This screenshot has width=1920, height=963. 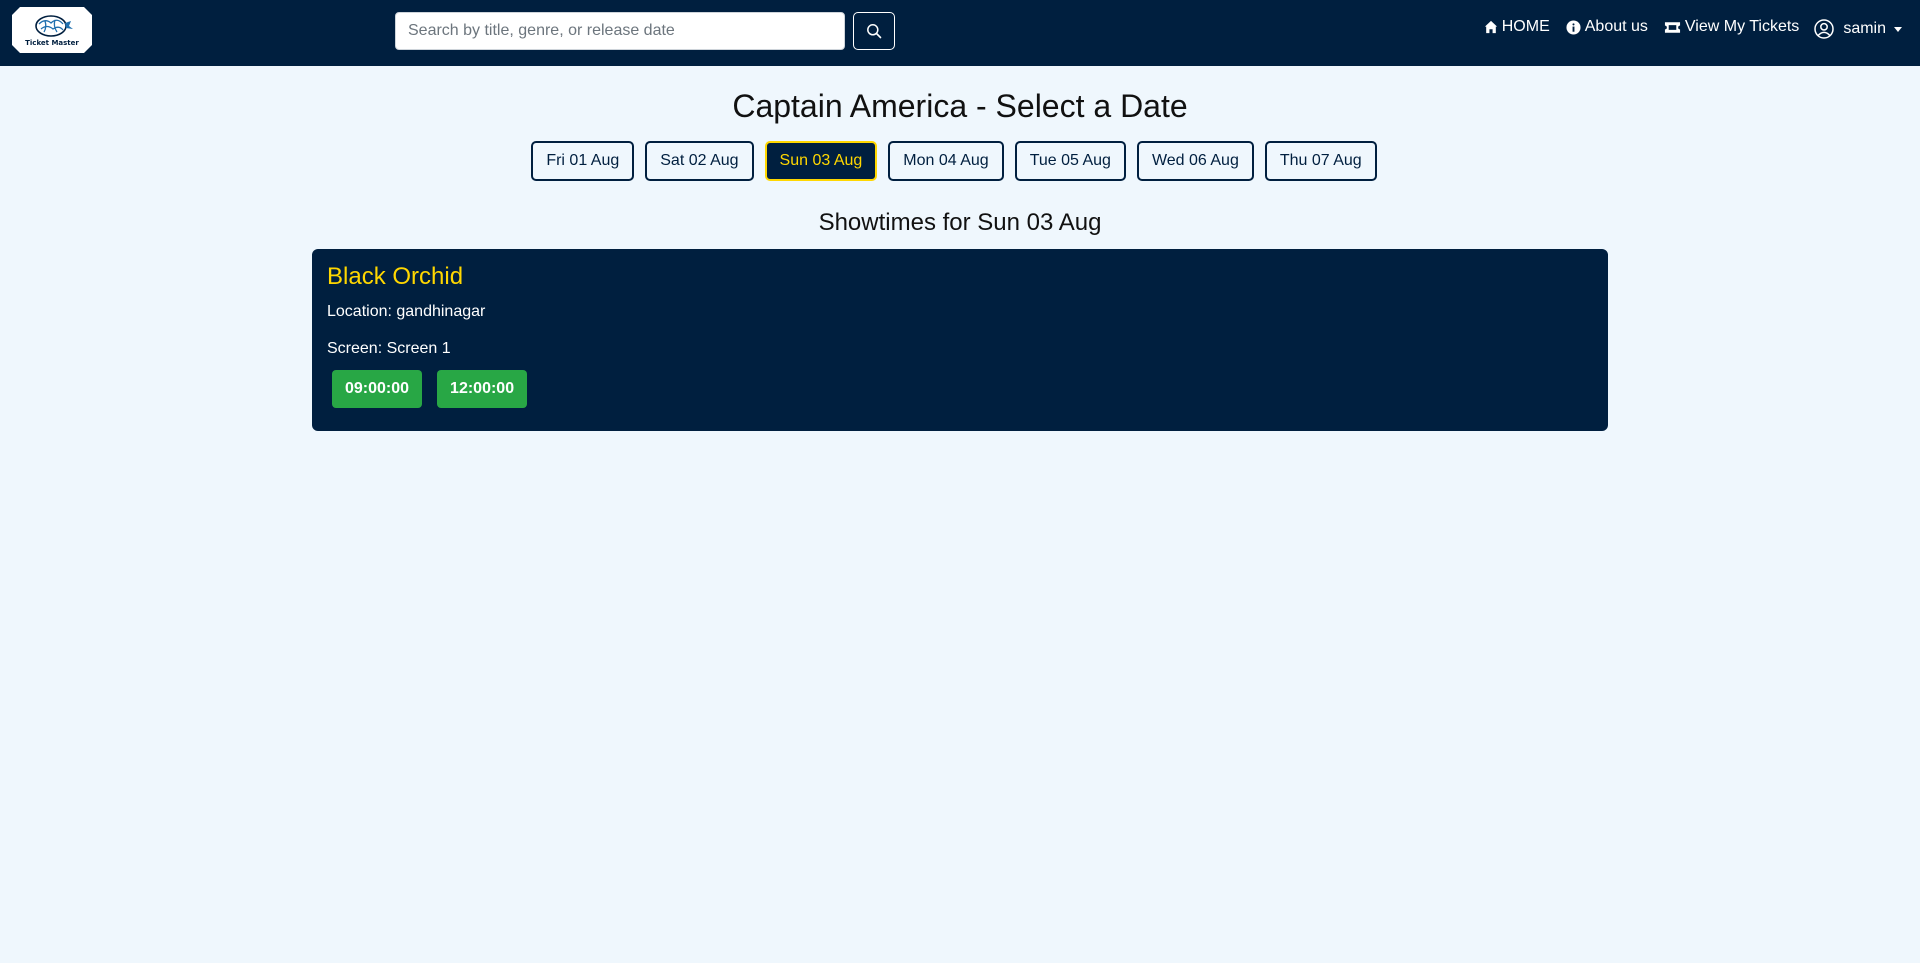 What do you see at coordinates (52, 42) in the screenshot?
I see `logo-text: Ticket Master` at bounding box center [52, 42].